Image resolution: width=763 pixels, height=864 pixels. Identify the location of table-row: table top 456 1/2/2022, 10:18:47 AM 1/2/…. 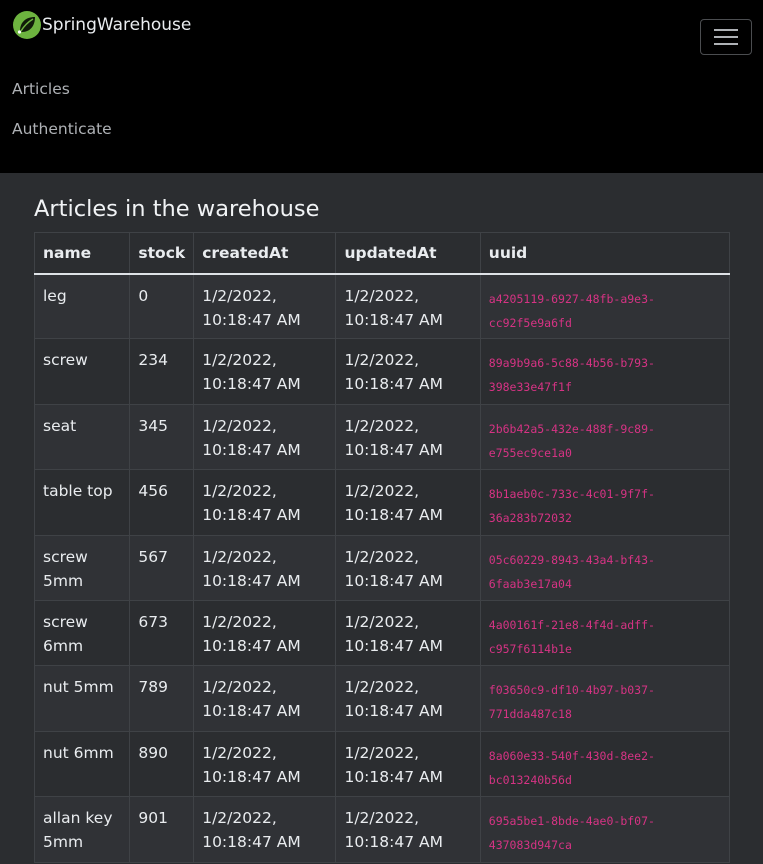
(382, 502).